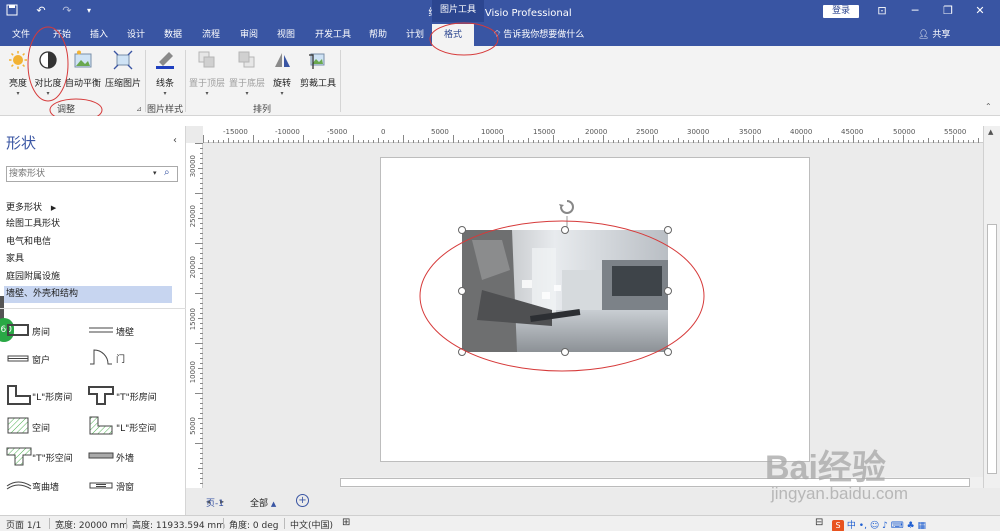 This screenshot has height=531, width=1000. I want to click on l-room-shape-icon, so click(19, 395).